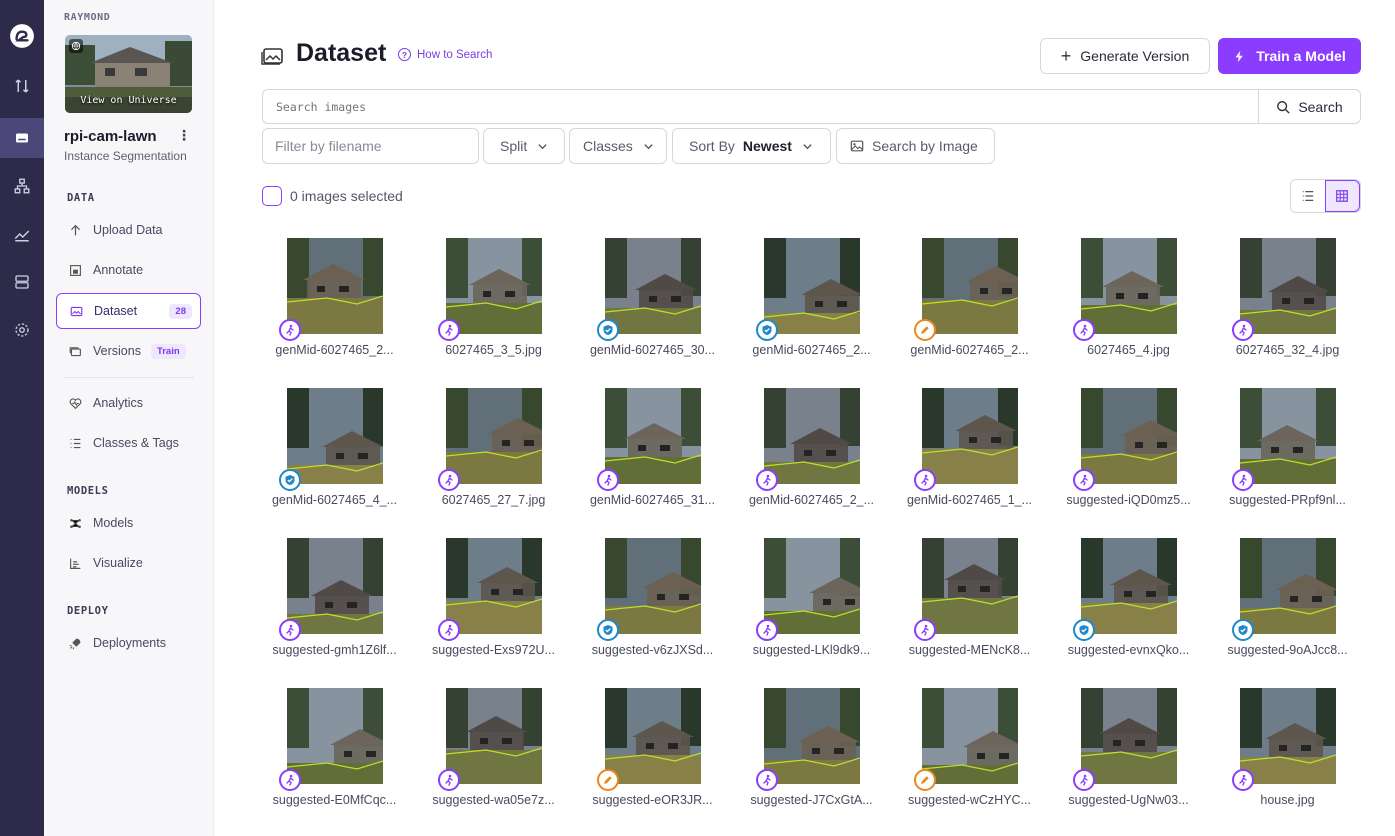  Describe the element at coordinates (22, 330) in the screenshot. I see `settings-icon` at that location.